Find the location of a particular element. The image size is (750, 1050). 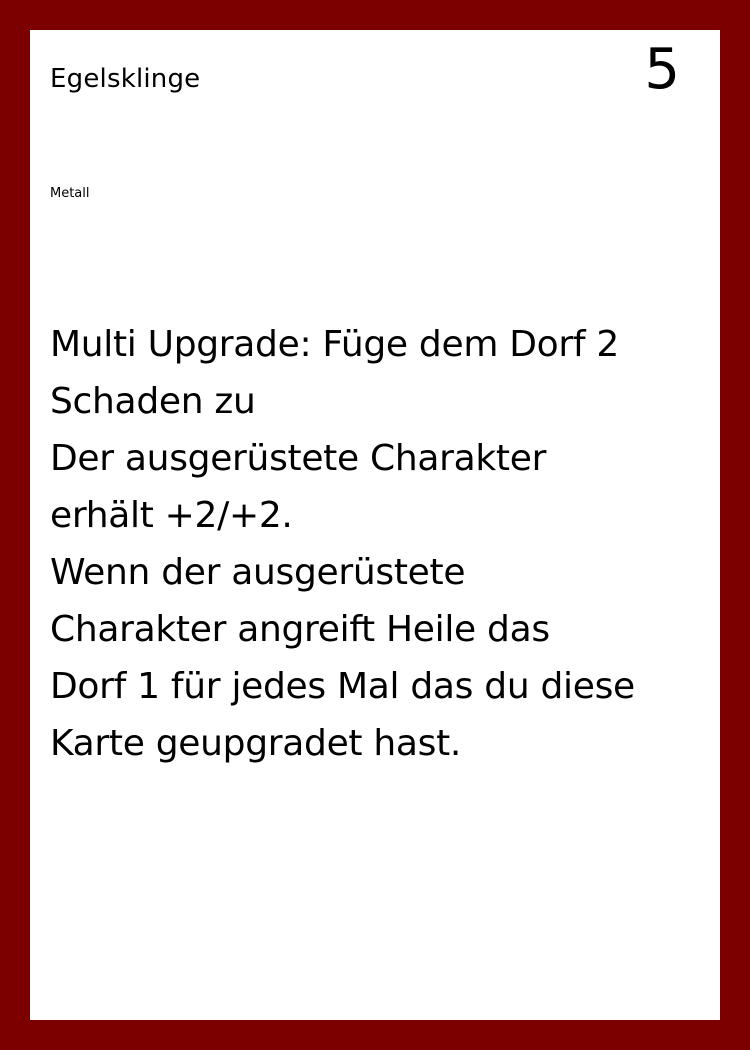

card-type: Metall is located at coordinates (70, 193).